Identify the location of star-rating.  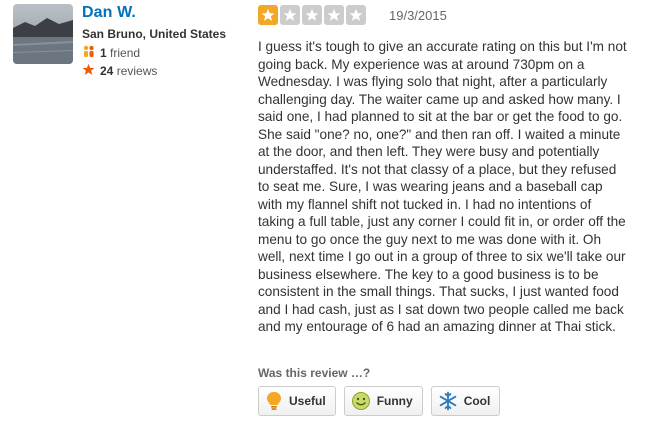
(312, 15).